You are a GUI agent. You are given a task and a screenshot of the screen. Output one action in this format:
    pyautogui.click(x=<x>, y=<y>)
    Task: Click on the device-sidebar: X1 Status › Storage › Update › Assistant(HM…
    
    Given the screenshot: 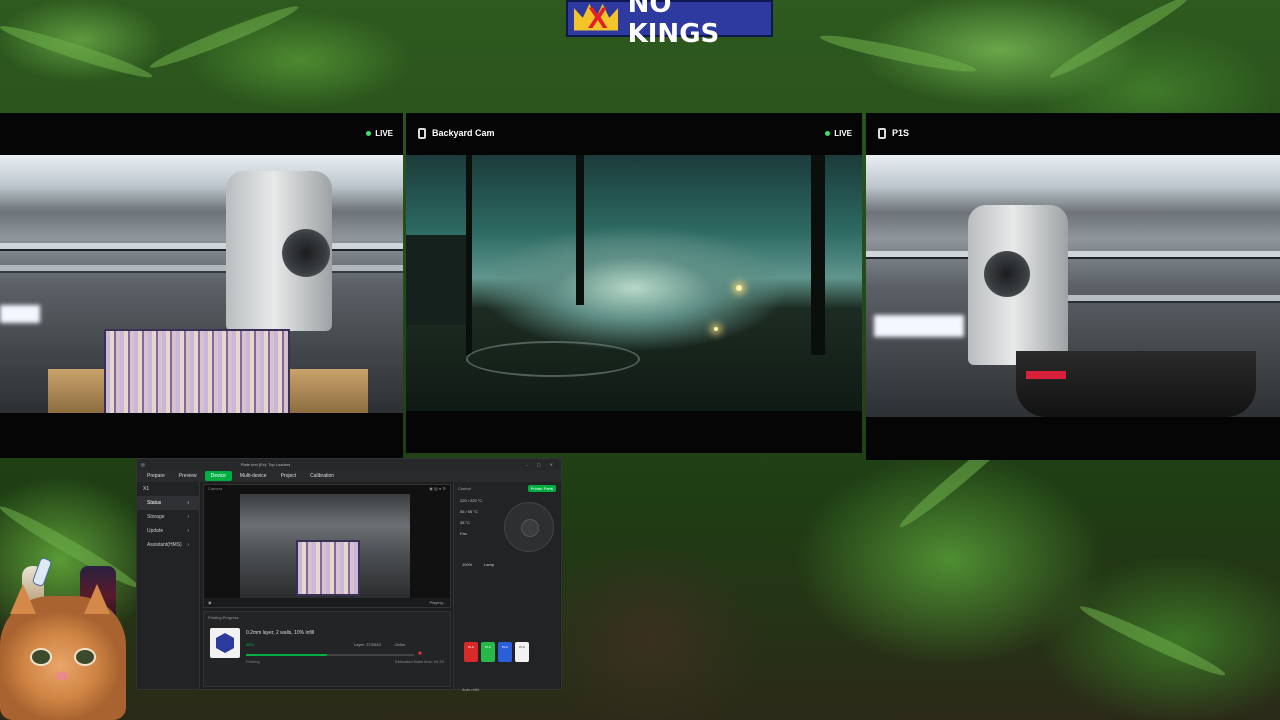 What is the action you would take?
    pyautogui.click(x=168, y=585)
    